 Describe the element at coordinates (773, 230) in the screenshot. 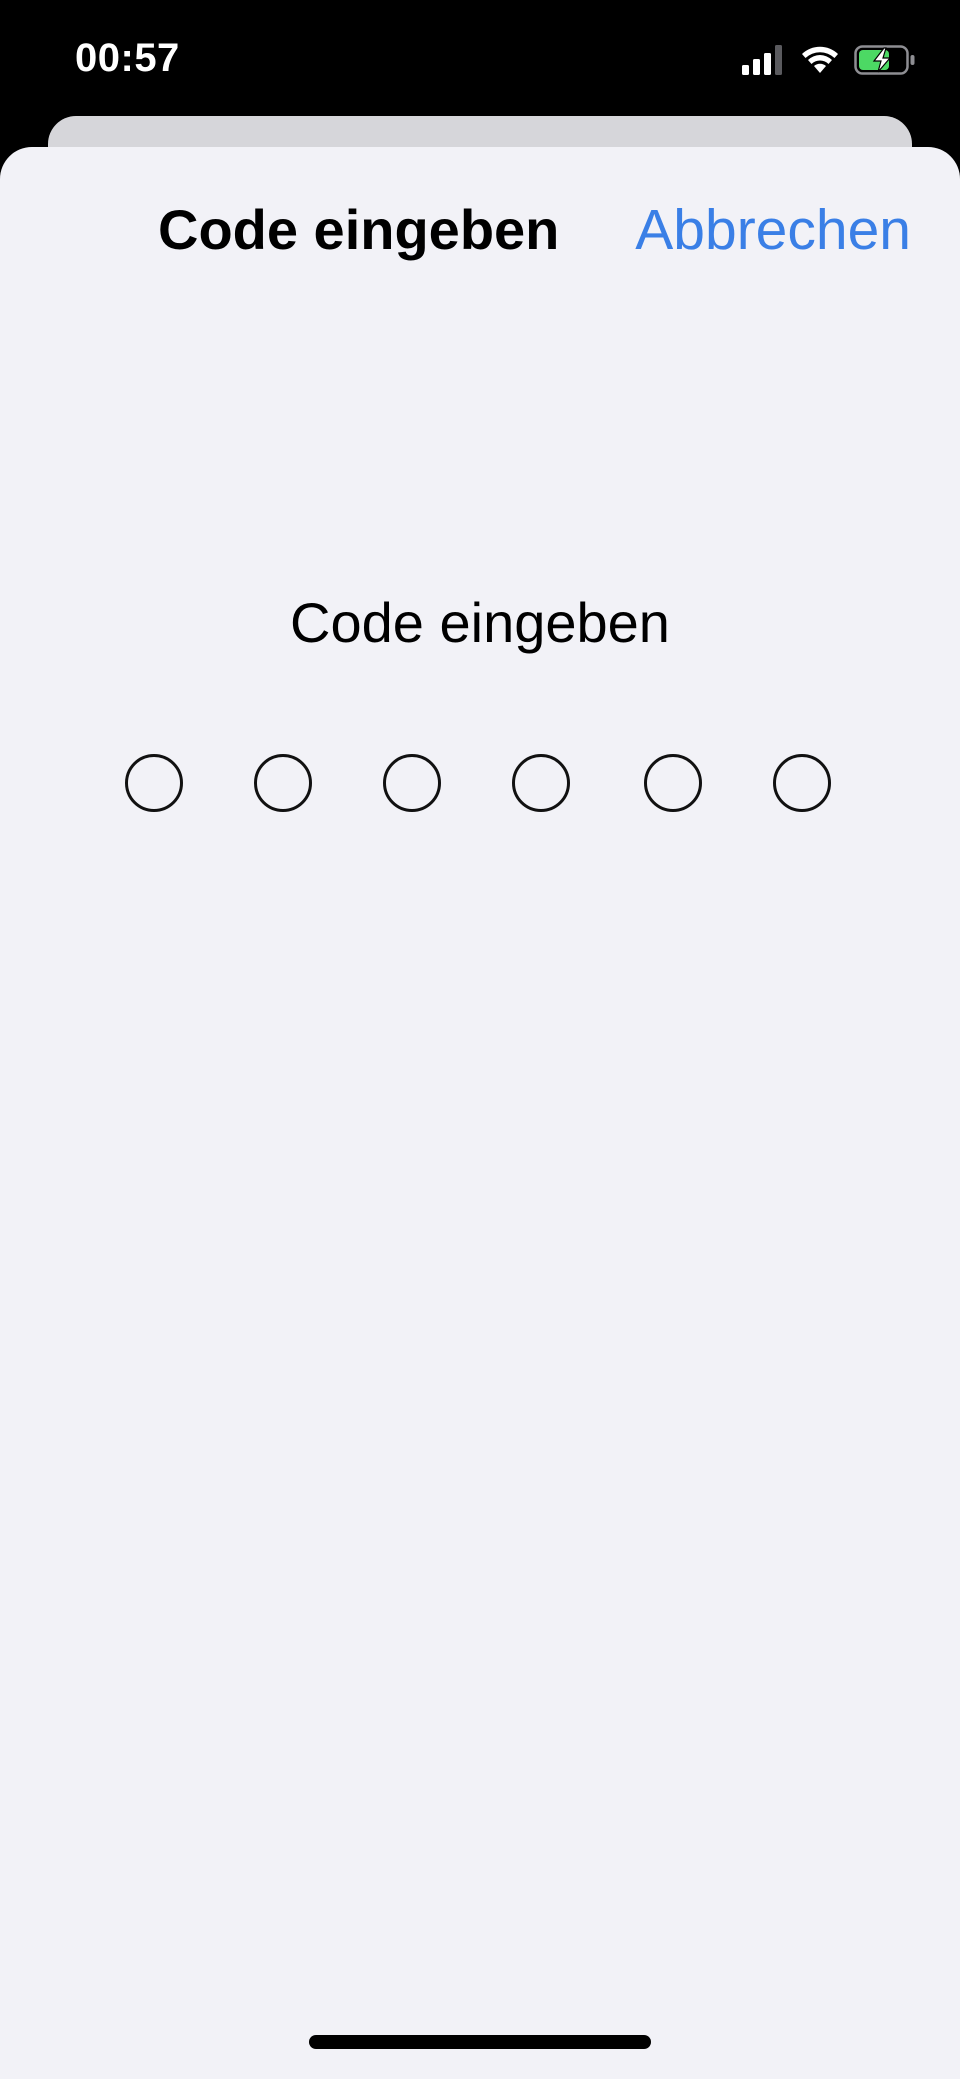

I see `cancel-button: Abbrechen` at that location.